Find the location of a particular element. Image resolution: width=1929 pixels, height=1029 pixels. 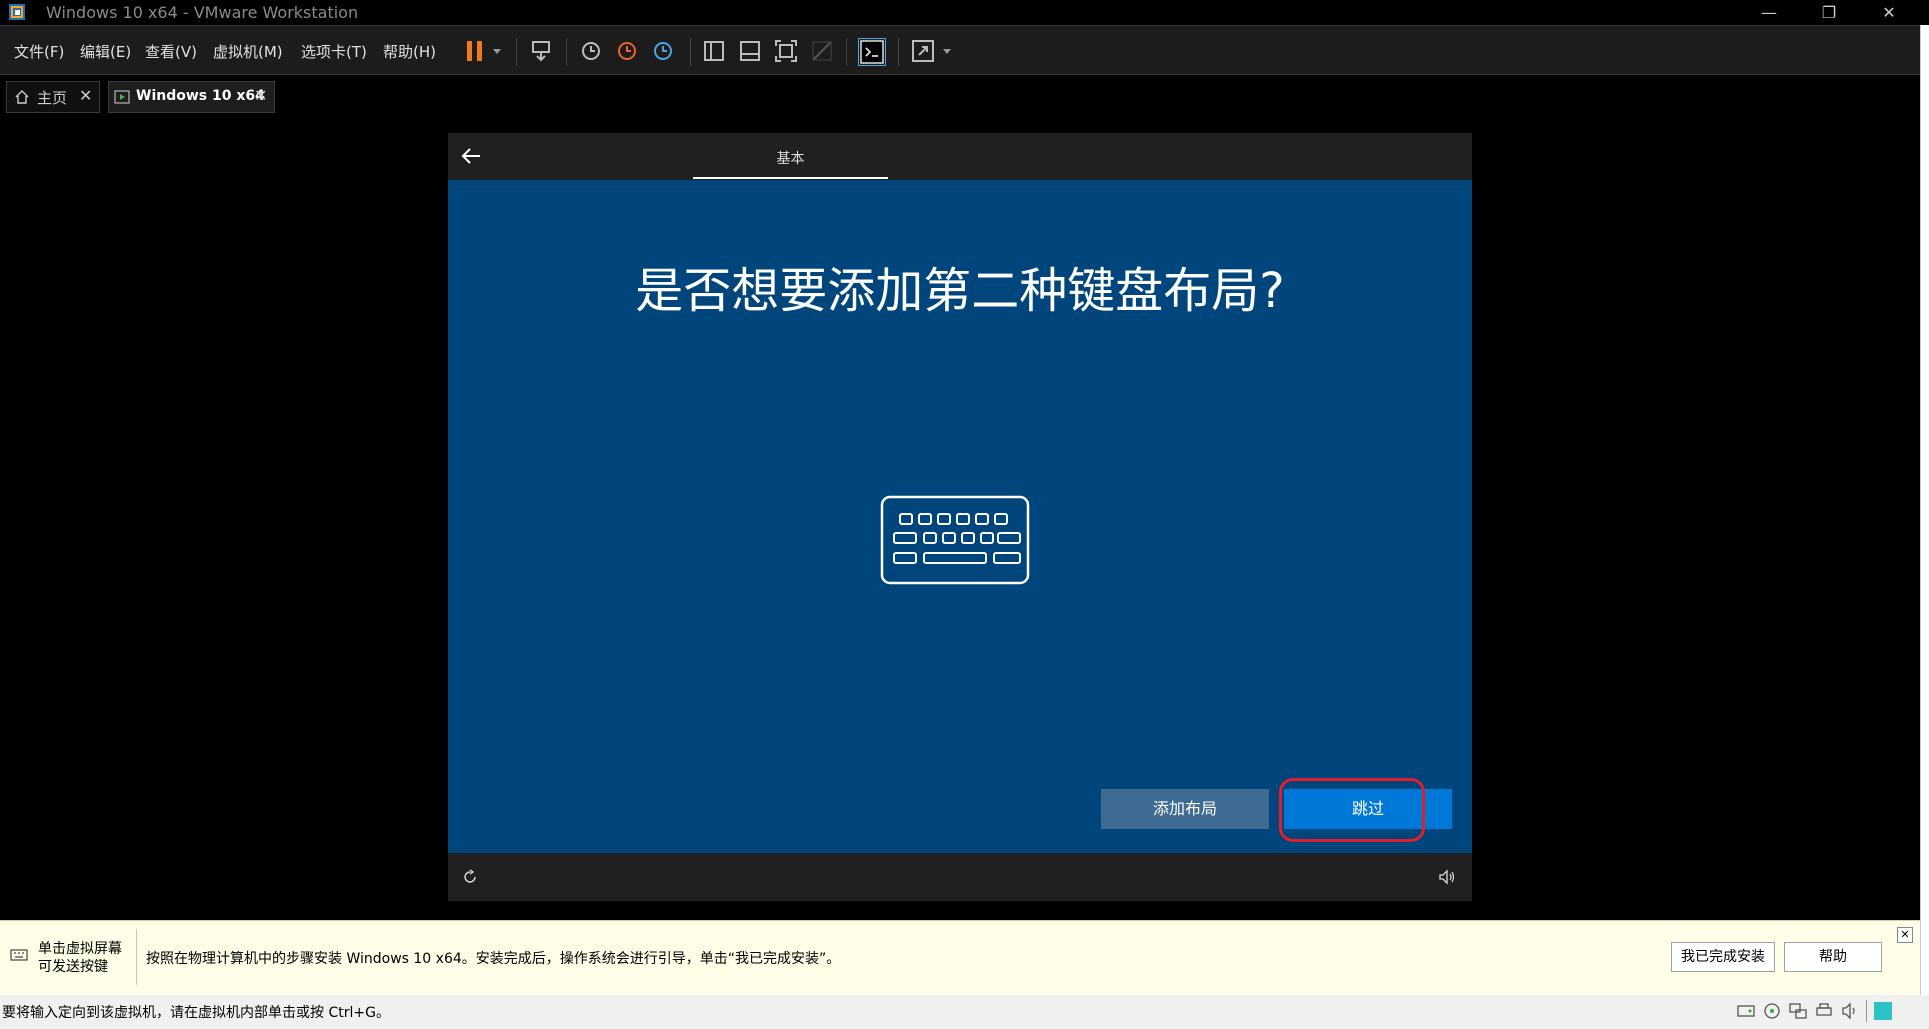

tab-basics: 基本 is located at coordinates (790, 156).